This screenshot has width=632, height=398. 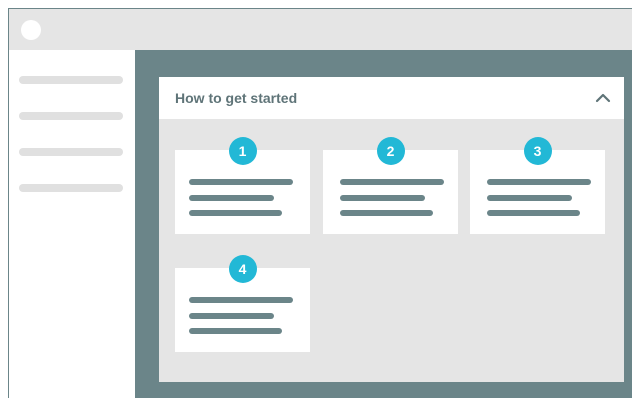 I want to click on step-number-badge: 1, so click(x=242, y=151).